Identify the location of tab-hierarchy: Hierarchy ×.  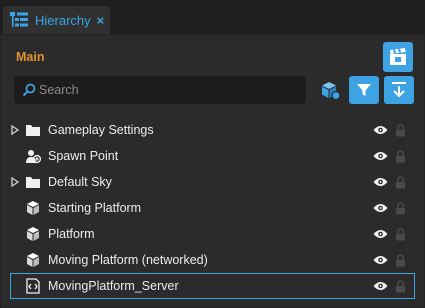
(56, 20).